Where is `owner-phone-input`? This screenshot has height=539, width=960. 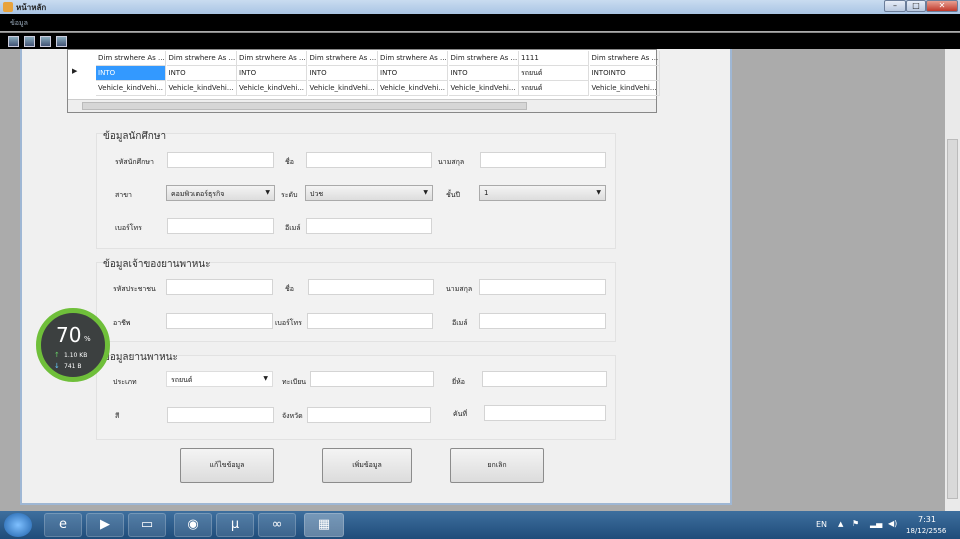 owner-phone-input is located at coordinates (370, 321).